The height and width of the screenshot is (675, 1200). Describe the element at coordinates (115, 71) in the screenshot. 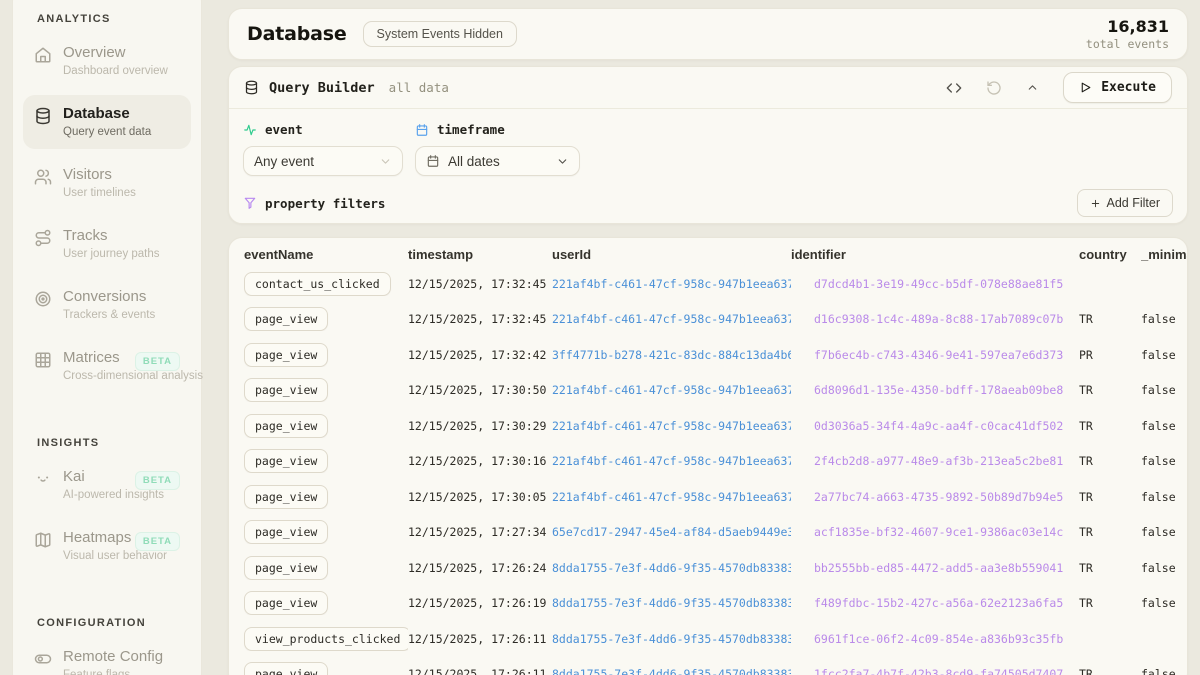

I see `sidebar-item-subtitle: Dashboard overview` at that location.